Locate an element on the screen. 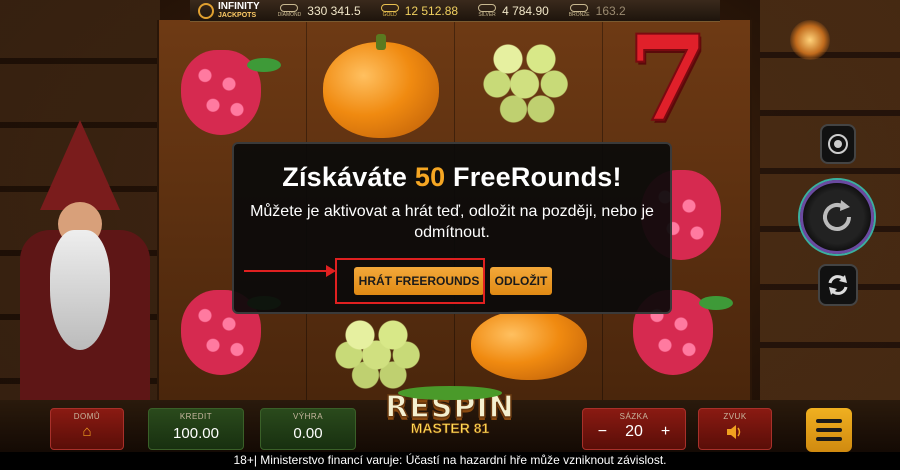  credit-display: KREDIT 100.00 is located at coordinates (196, 429).